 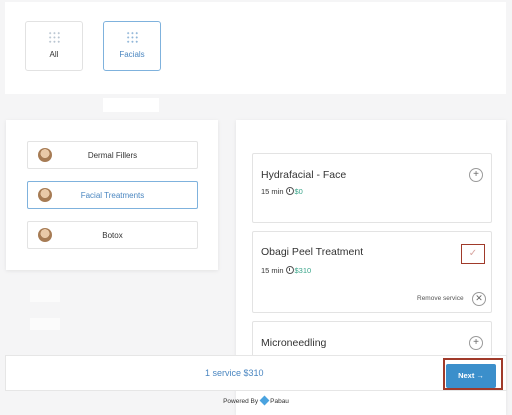 I want to click on brand-name: Pabau, so click(x=279, y=401).